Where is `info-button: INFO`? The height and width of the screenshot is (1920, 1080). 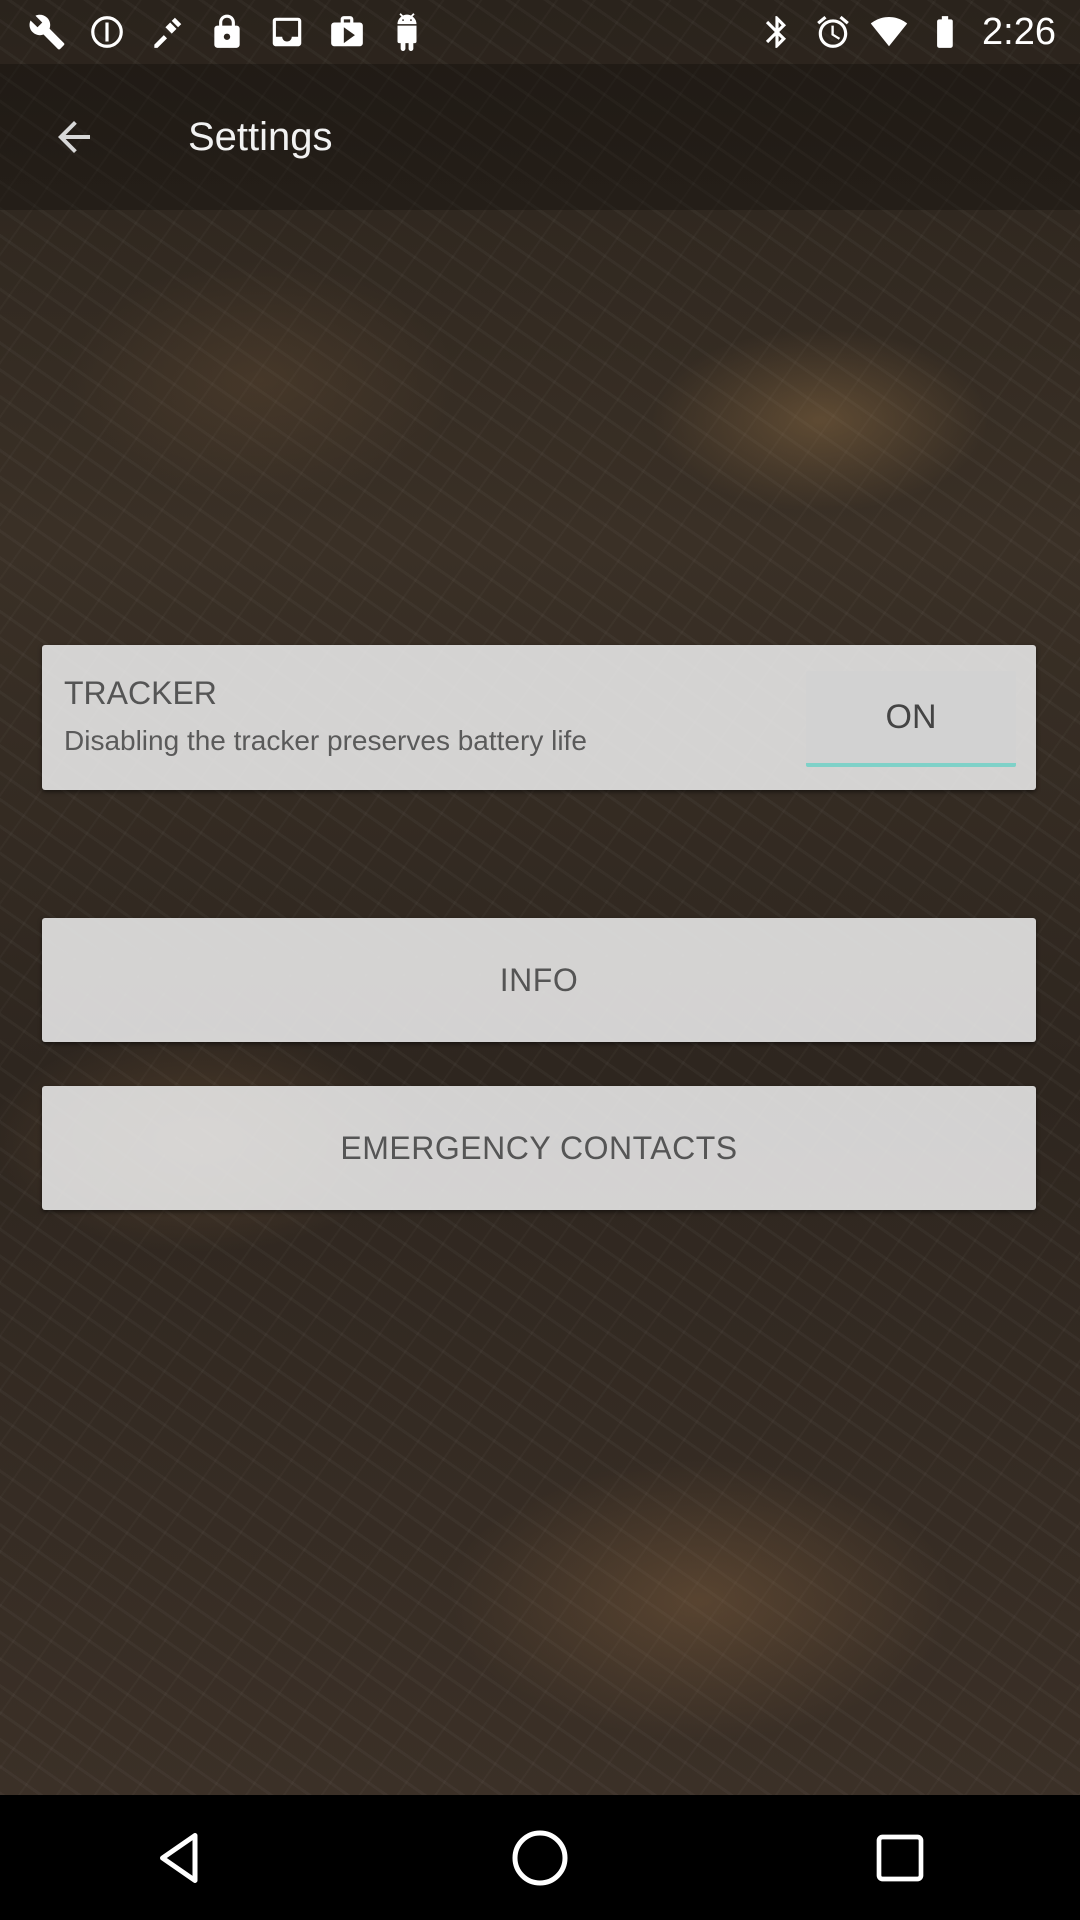 info-button: INFO is located at coordinates (539, 980).